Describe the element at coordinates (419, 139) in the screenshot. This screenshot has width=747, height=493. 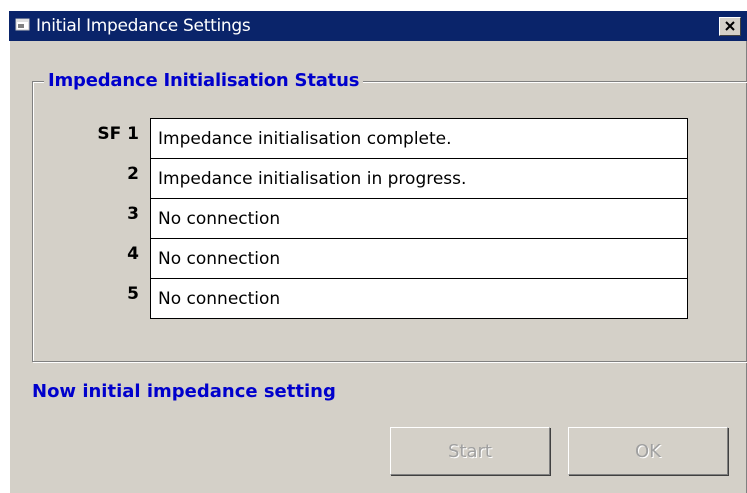
I see `status-cell-sf1: Impedance initialisation complete.` at that location.